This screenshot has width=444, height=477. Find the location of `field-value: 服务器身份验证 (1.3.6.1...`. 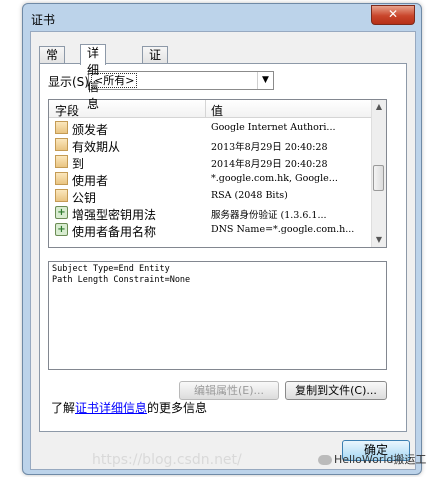

field-value: 服务器身份验证 (1.3.6.1... is located at coordinates (269, 215).